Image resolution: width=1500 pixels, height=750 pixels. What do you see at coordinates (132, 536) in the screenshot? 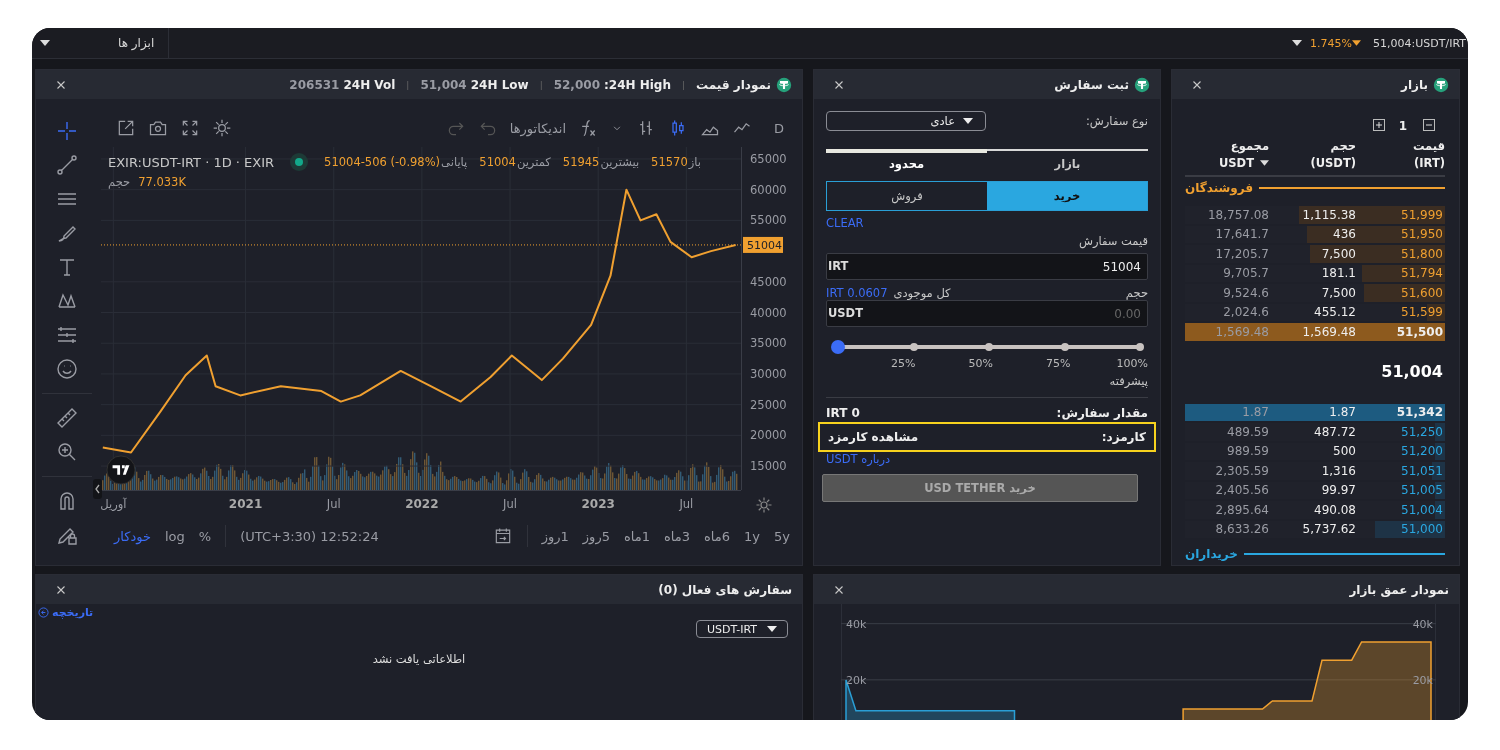
I see `scale-option: خودکار` at bounding box center [132, 536].